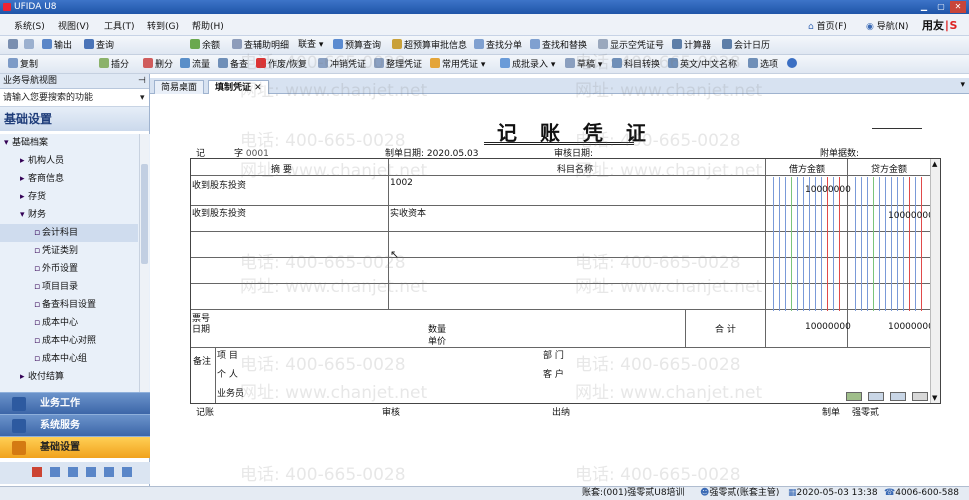 This screenshot has height=500, width=969. Describe the element at coordinates (75, 447) in the screenshot. I see `module-basic-settings: 基础设置` at that location.